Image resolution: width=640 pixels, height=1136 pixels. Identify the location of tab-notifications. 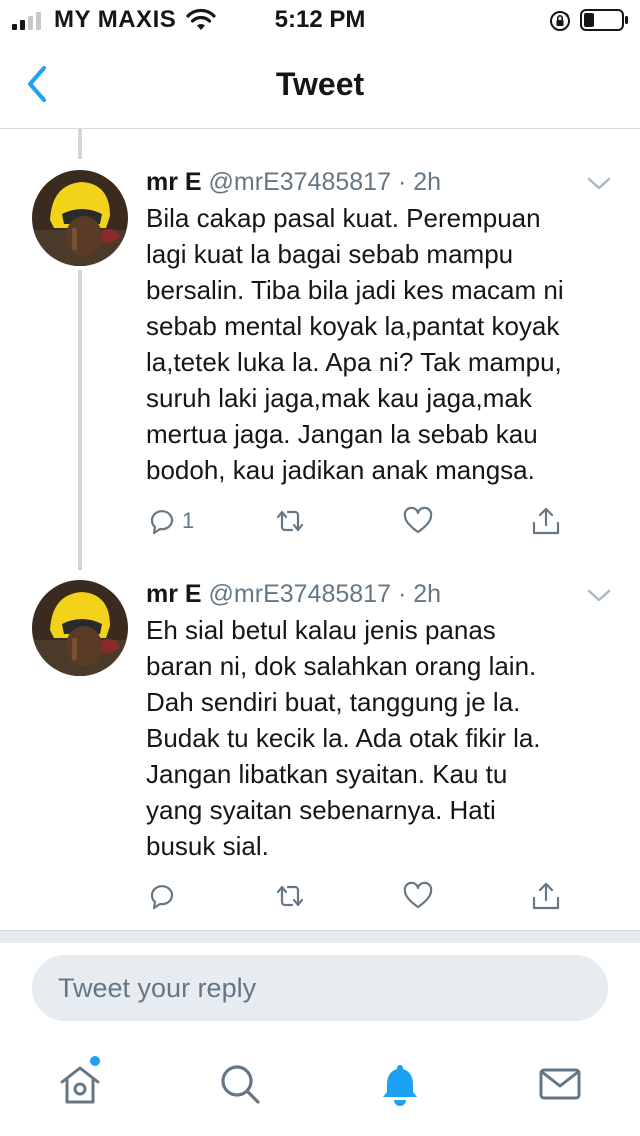
(400, 1084).